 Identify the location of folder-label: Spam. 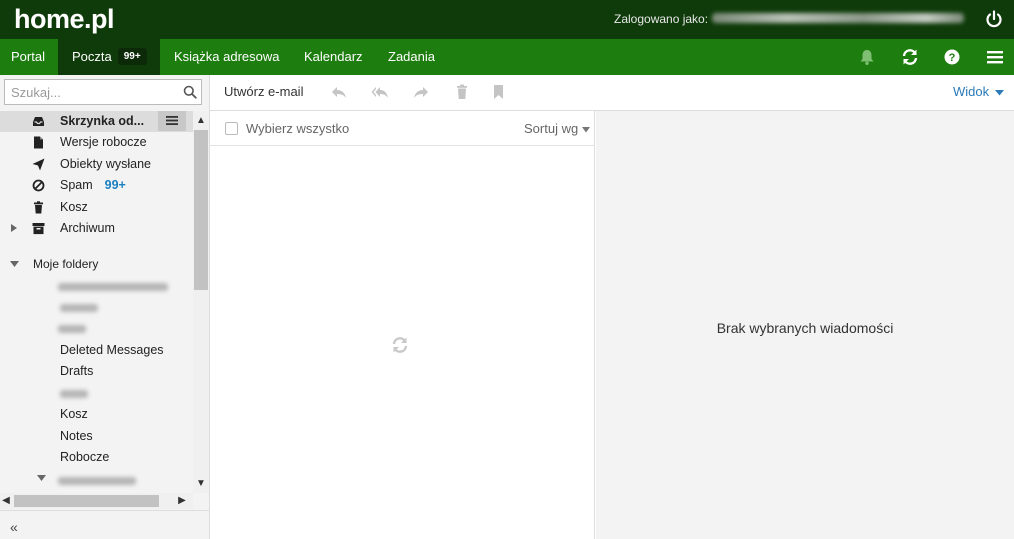
(76, 185).